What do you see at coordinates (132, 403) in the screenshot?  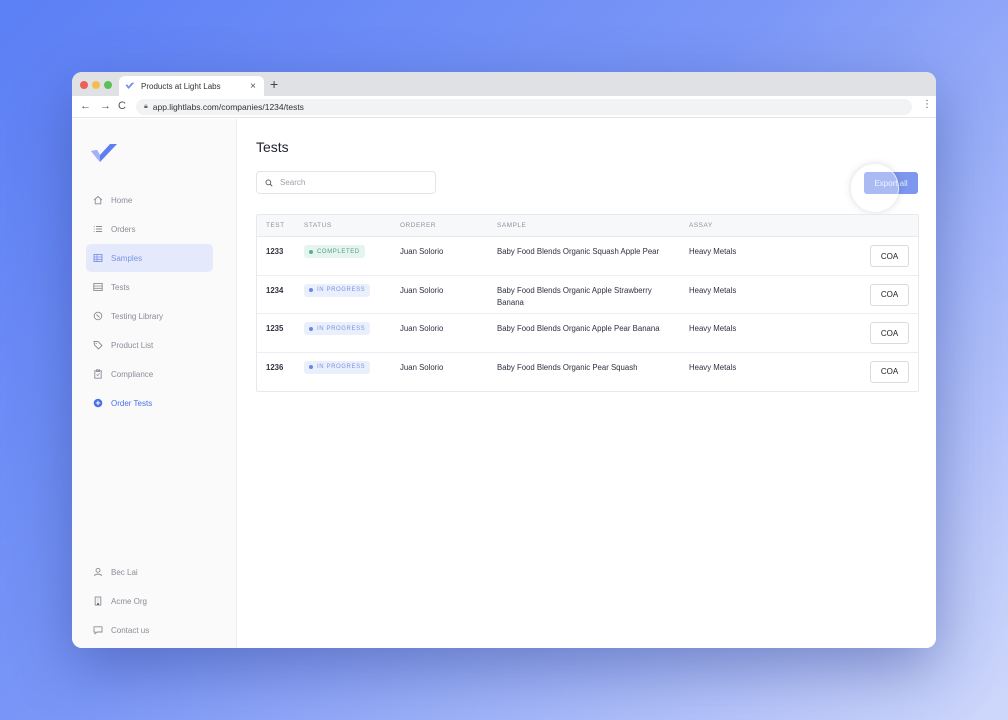 I see `sidebar-item-label: Order Tests` at bounding box center [132, 403].